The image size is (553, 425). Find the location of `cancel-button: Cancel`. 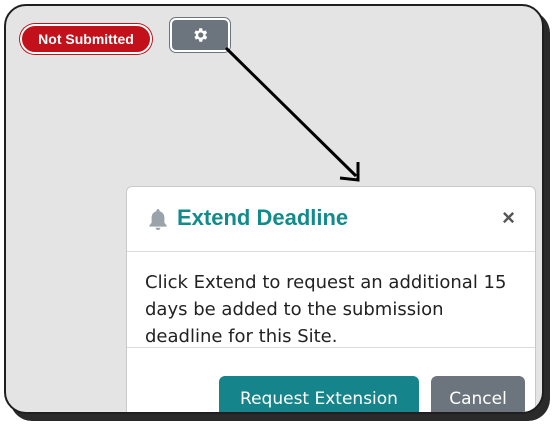

cancel-button: Cancel is located at coordinates (478, 394).